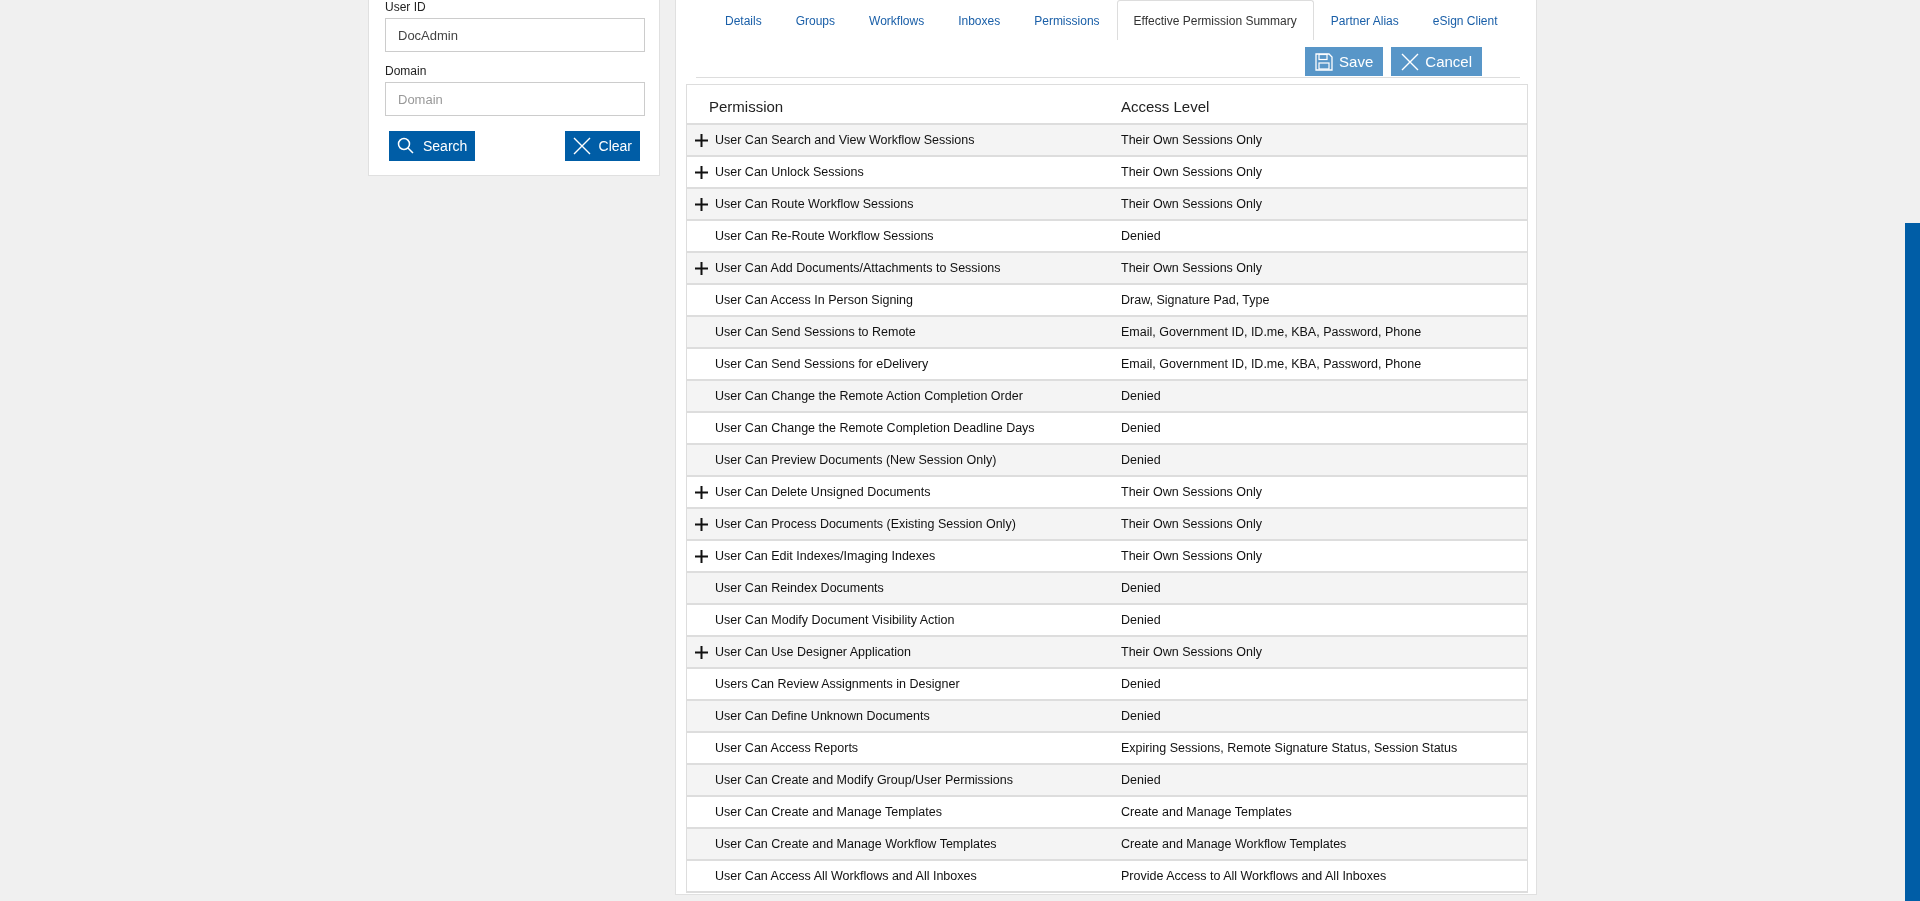 The width and height of the screenshot is (1920, 901). I want to click on tab: Workflows, so click(897, 20).